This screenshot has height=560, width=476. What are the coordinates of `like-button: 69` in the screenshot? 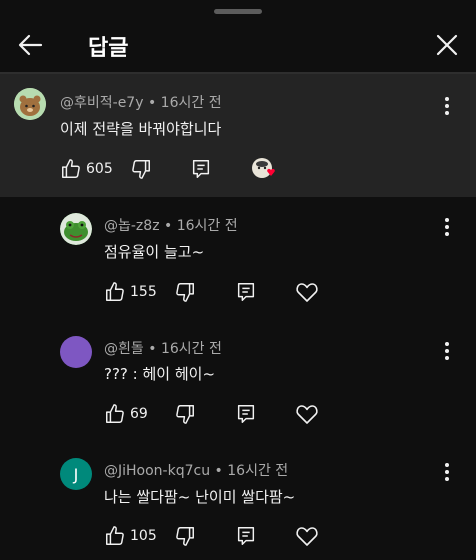 It's located at (126, 414).